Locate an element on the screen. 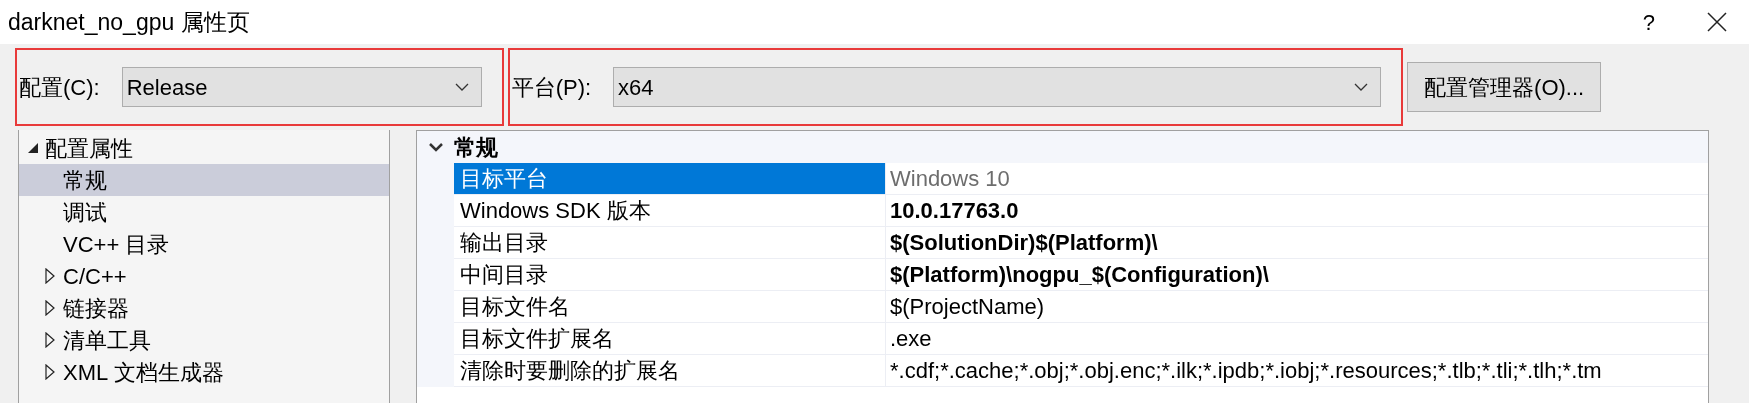 The width and height of the screenshot is (1749, 403). tree-item: VC++ 目录 is located at coordinates (204, 244).